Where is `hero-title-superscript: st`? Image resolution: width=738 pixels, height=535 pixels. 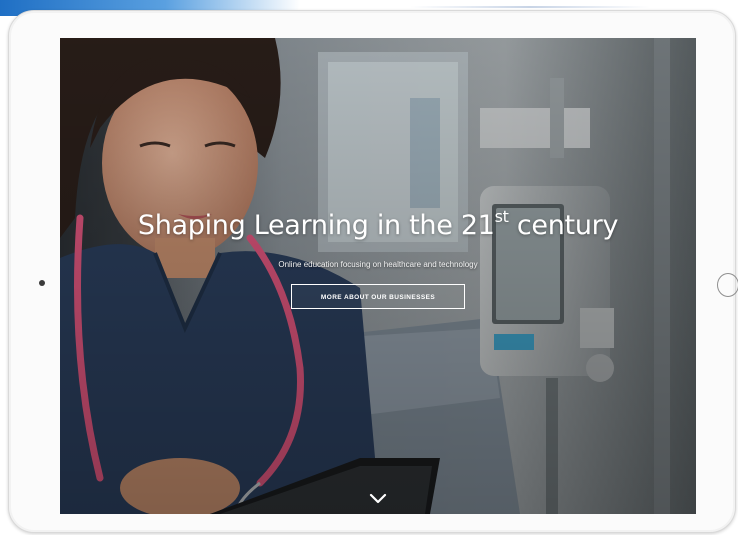
hero-title-superscript: st is located at coordinates (501, 216).